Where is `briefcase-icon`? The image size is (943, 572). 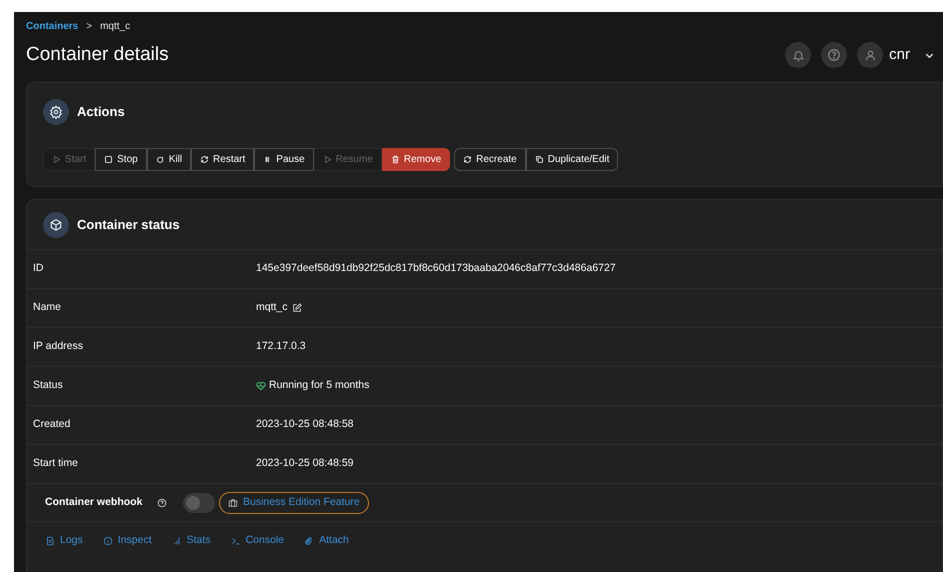 briefcase-icon is located at coordinates (233, 503).